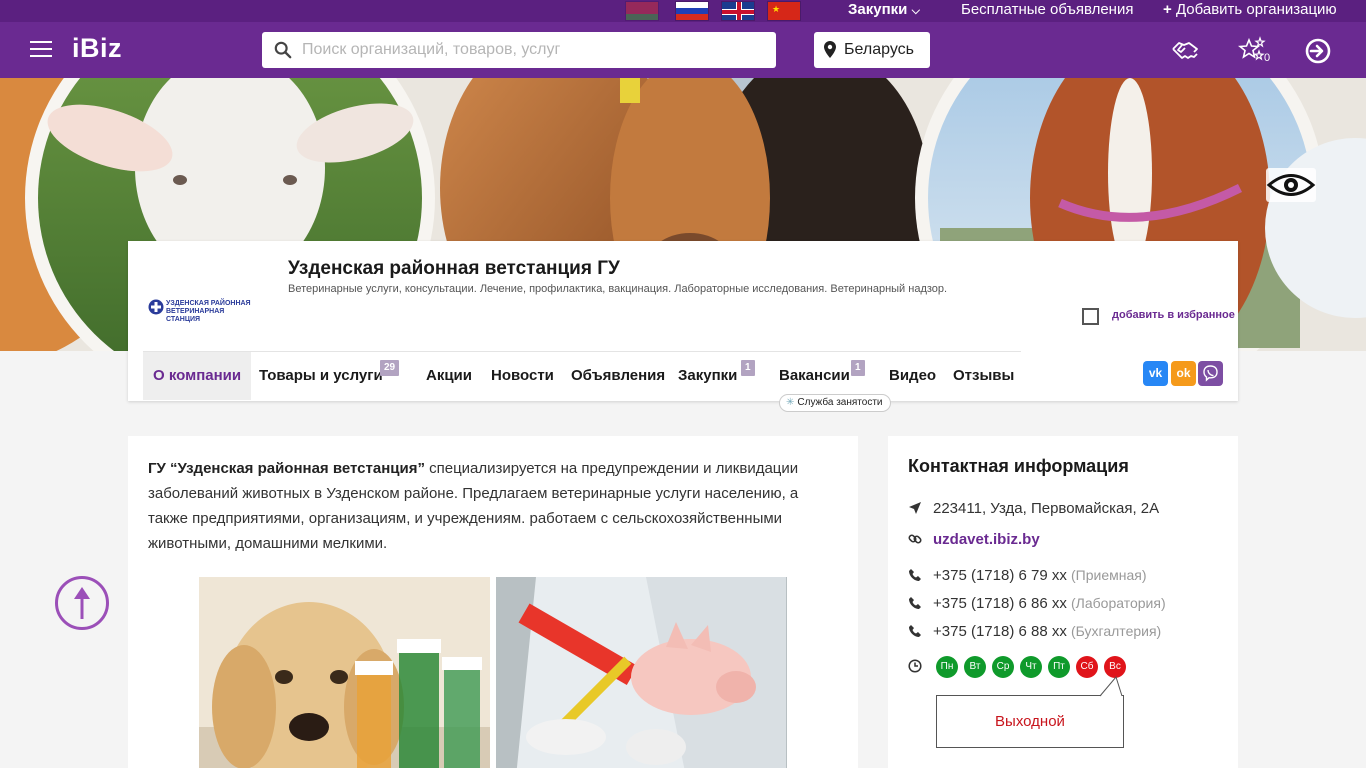  Describe the element at coordinates (814, 376) in the screenshot. I see `tab-vacancies: Вакансии` at that location.